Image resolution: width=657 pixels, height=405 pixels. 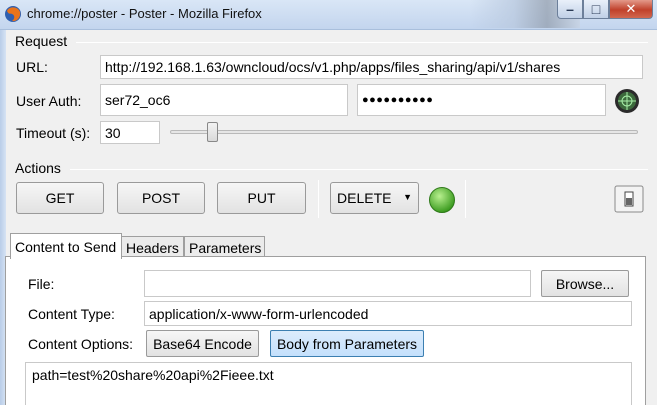 What do you see at coordinates (631, 9) in the screenshot?
I see `close-button: ✕` at bounding box center [631, 9].